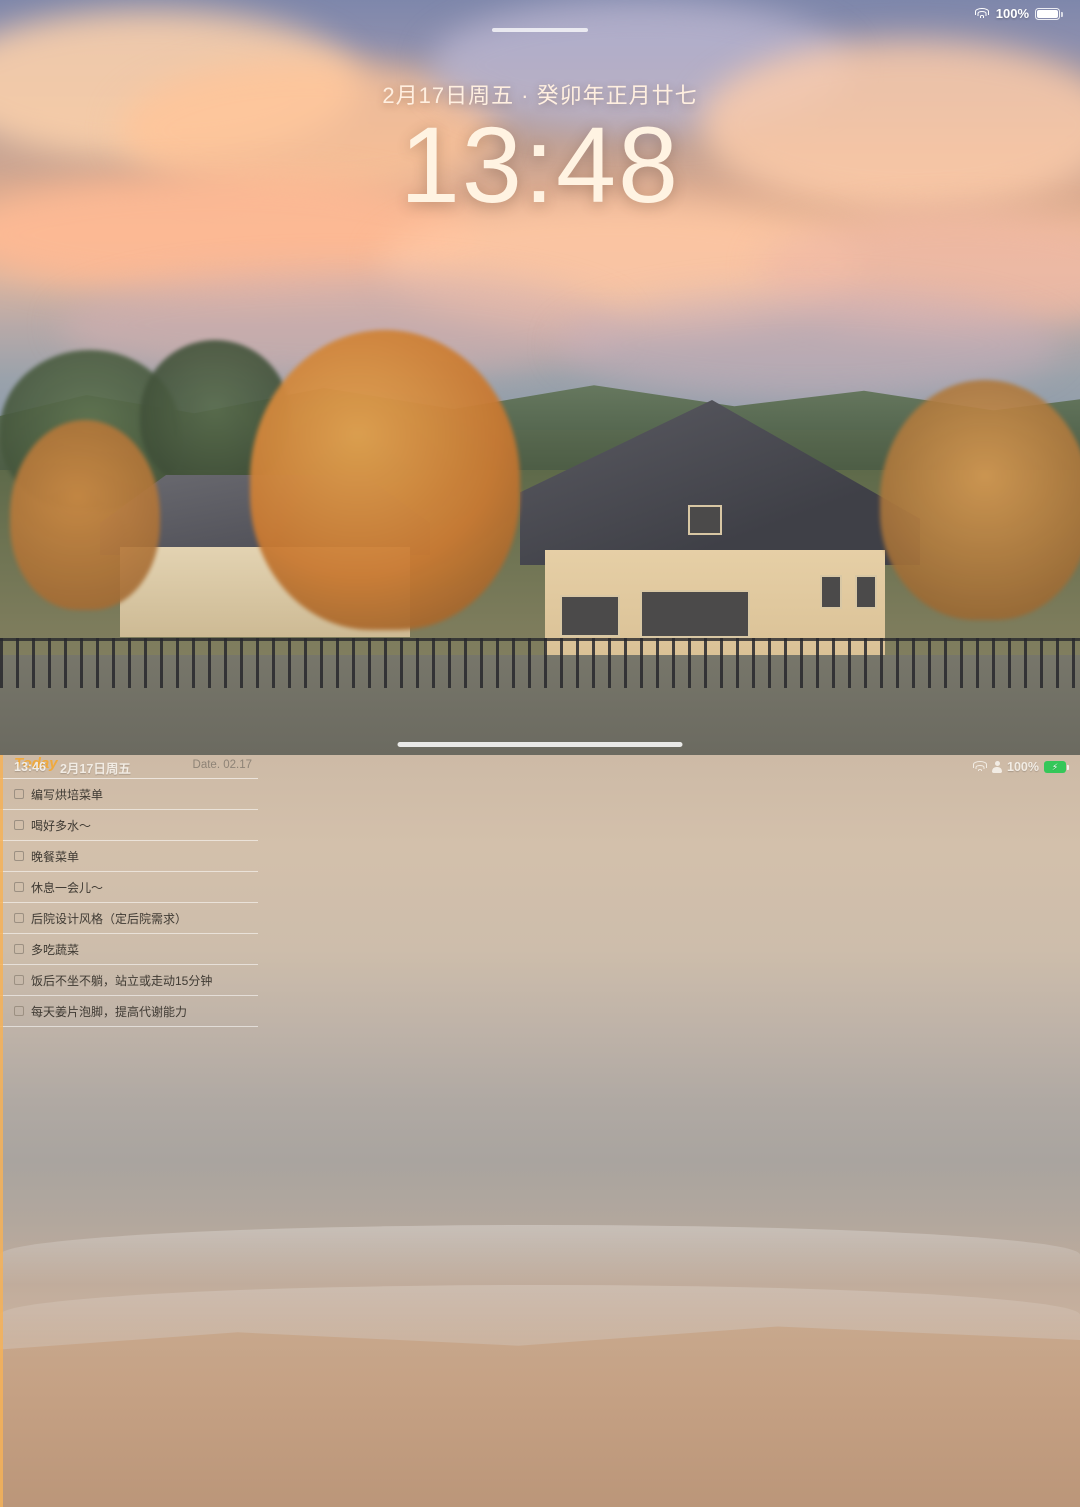 Image resolution: width=1080 pixels, height=1507 pixels. I want to click on todo-item: 饭后不坐不躺，站立或走动15分钟, so click(129, 980).